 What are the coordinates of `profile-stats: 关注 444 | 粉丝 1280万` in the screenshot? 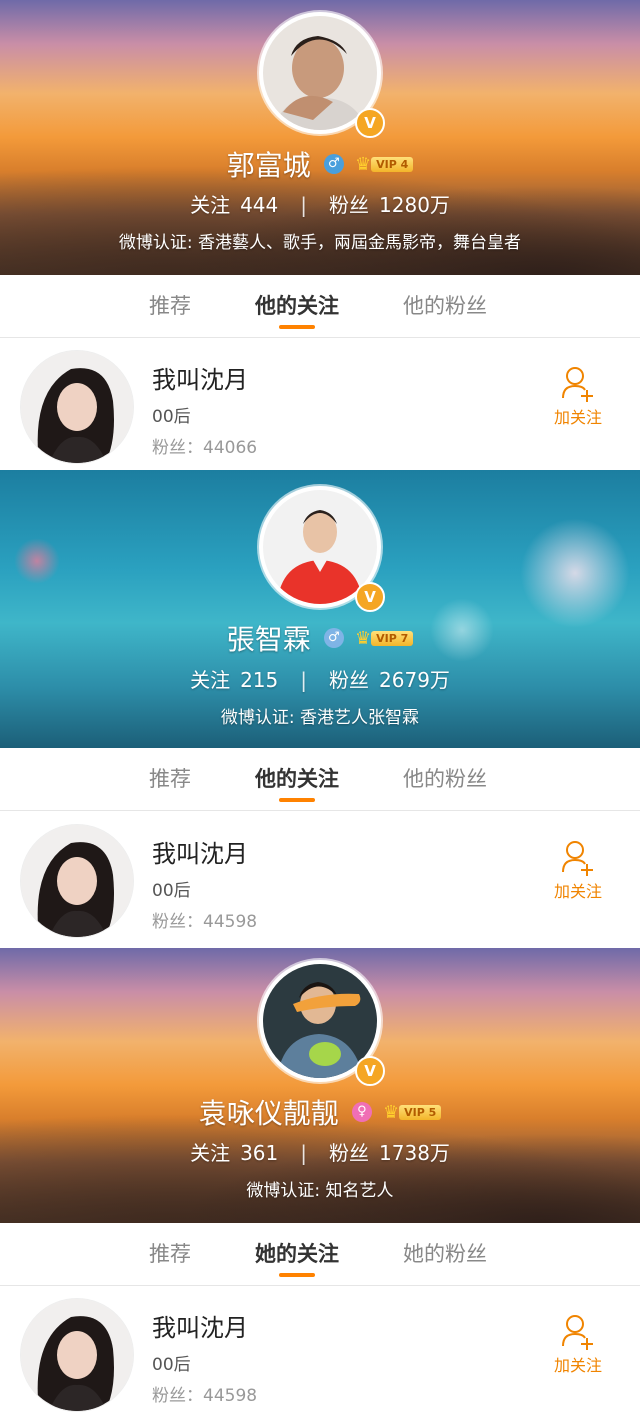 It's located at (320, 205).